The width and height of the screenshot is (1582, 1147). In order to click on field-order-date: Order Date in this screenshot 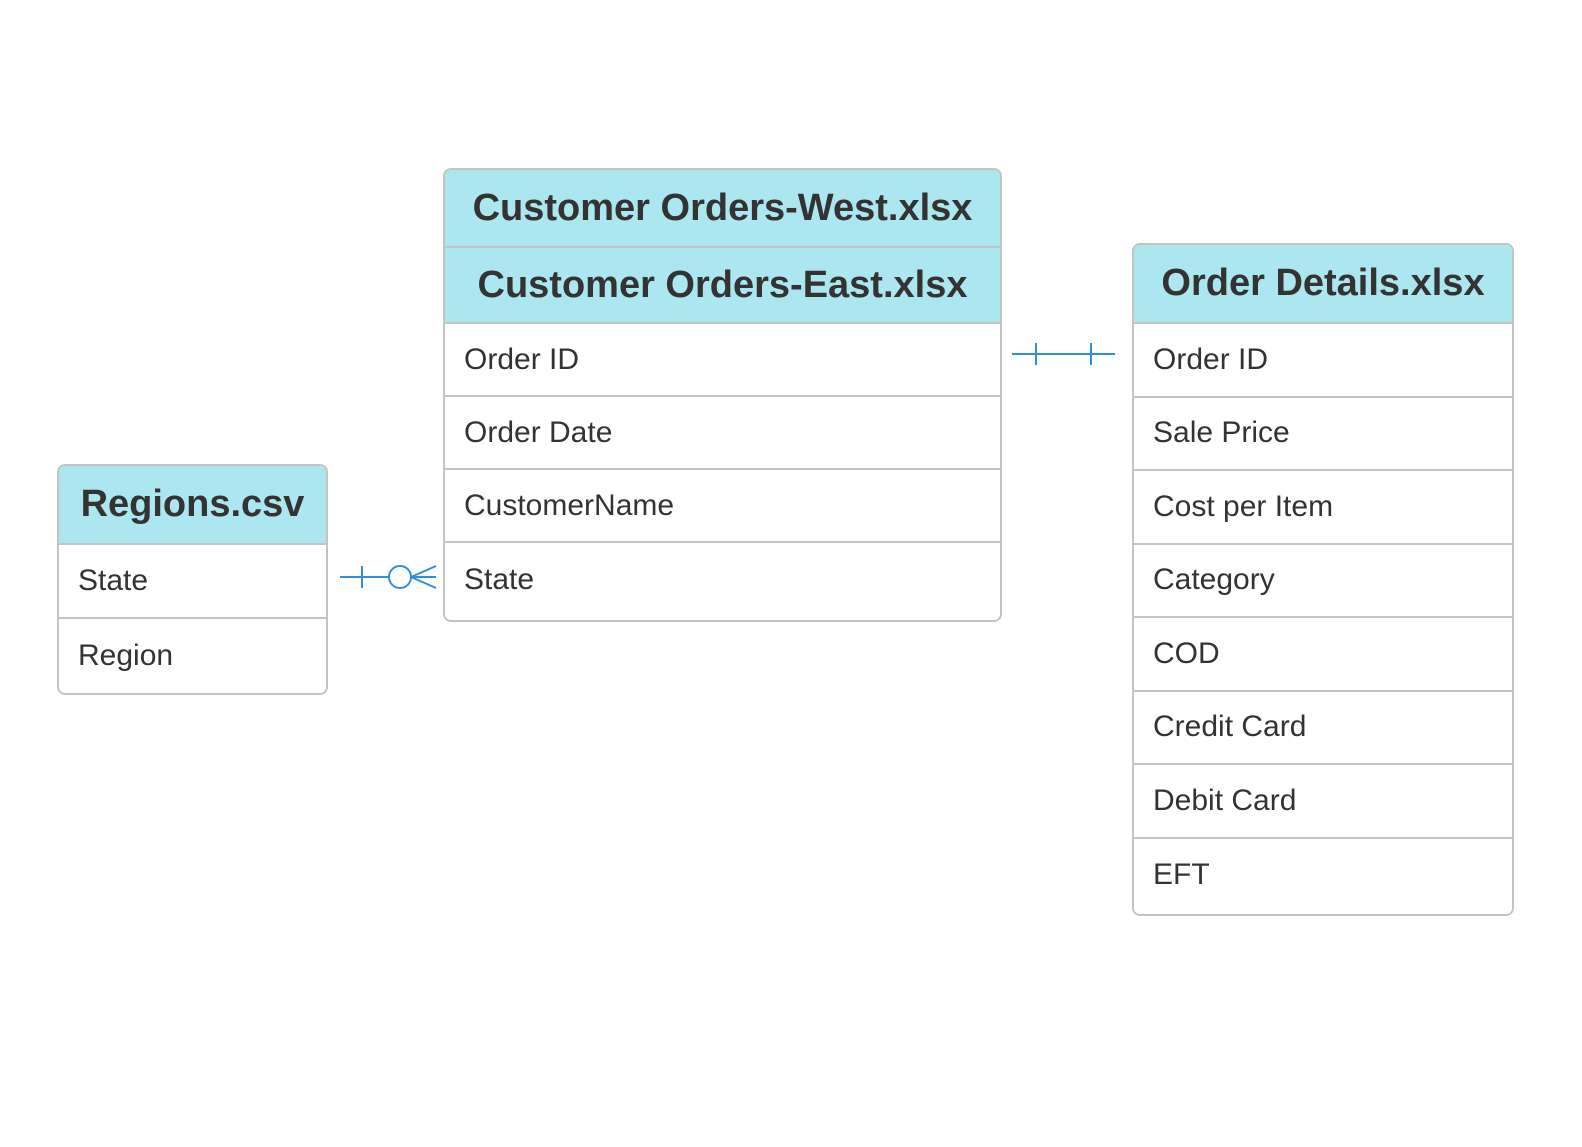, I will do `click(722, 433)`.